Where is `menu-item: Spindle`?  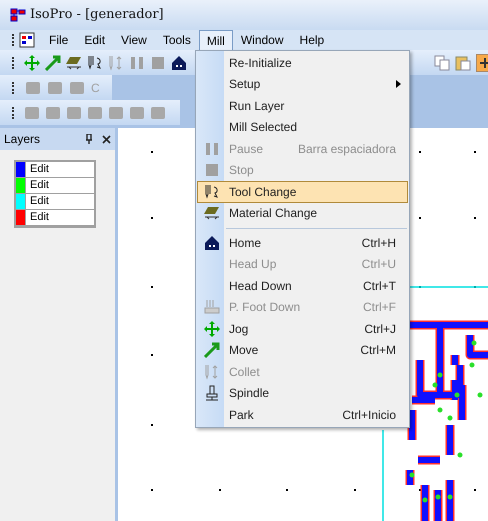
menu-item: Spindle is located at coordinates (302, 393).